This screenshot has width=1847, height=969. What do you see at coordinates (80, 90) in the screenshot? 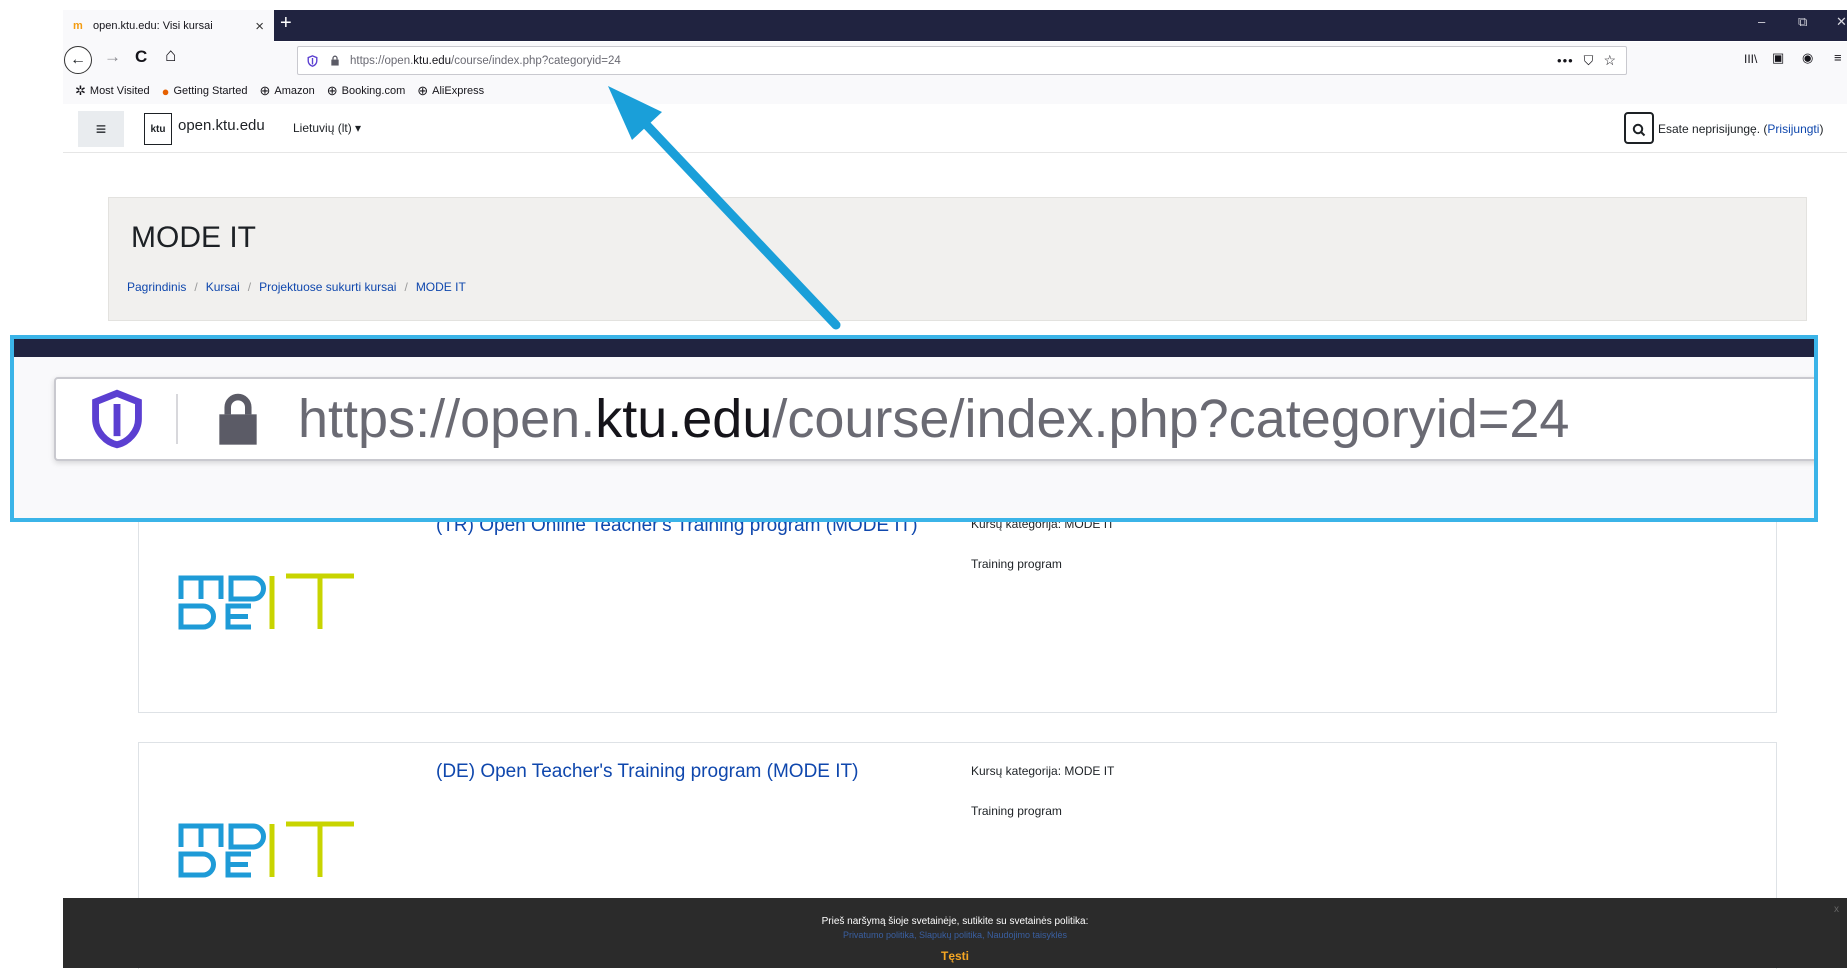
I see `gear-icon: ✲` at bounding box center [80, 90].